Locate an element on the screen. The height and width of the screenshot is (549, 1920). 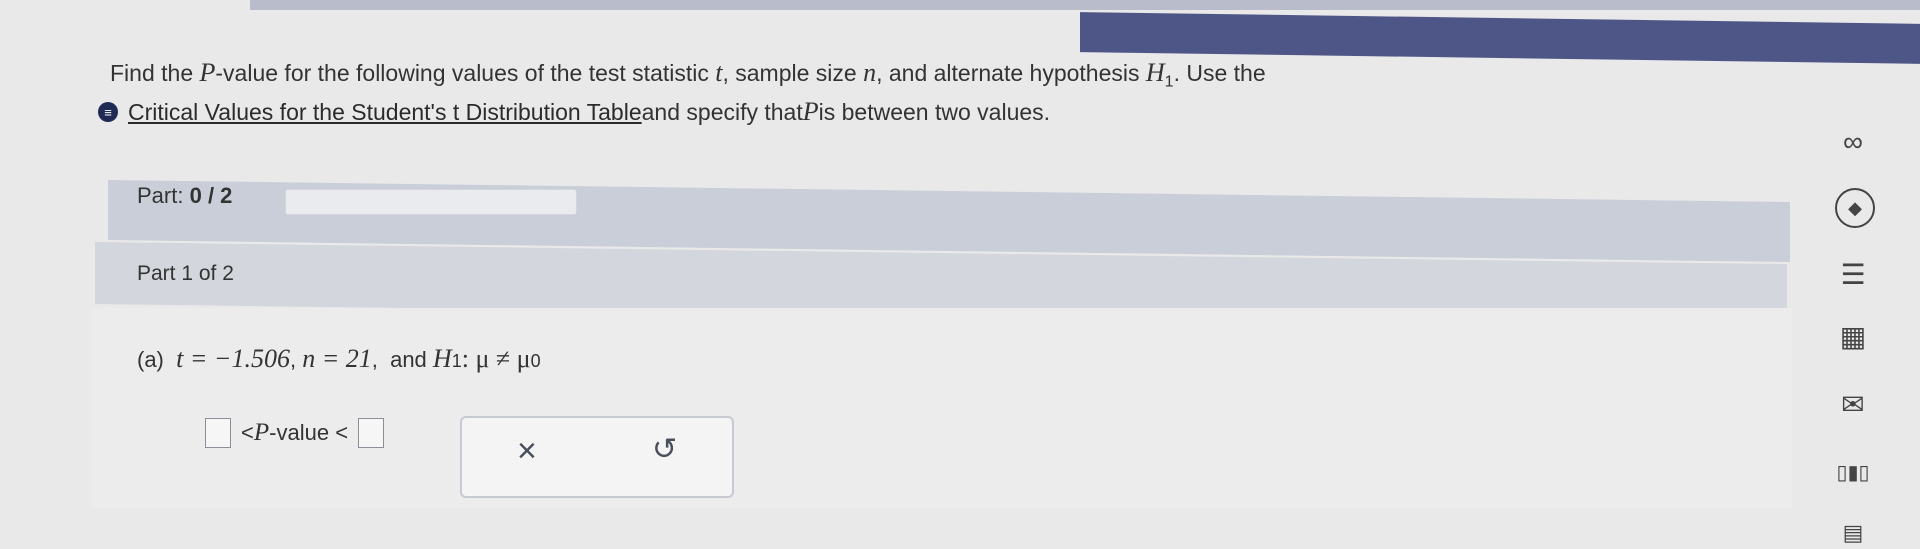
progress-track is located at coordinates (431, 202).